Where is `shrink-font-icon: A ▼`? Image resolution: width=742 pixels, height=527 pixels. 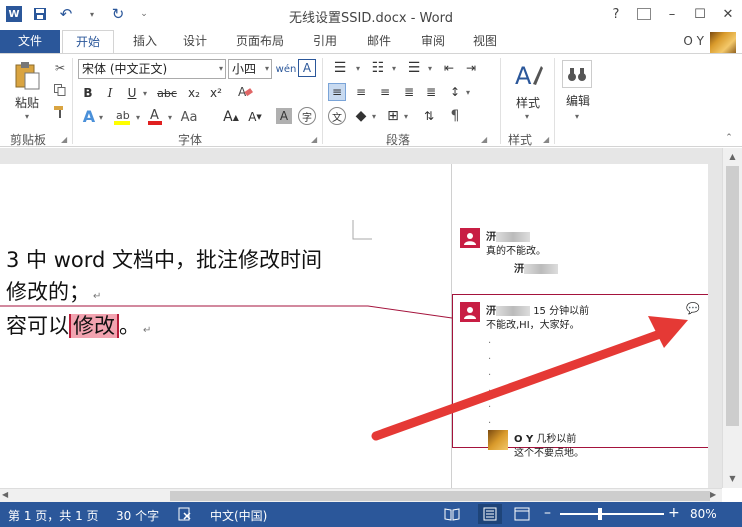 shrink-font-icon: A ▼ is located at coordinates (255, 117).